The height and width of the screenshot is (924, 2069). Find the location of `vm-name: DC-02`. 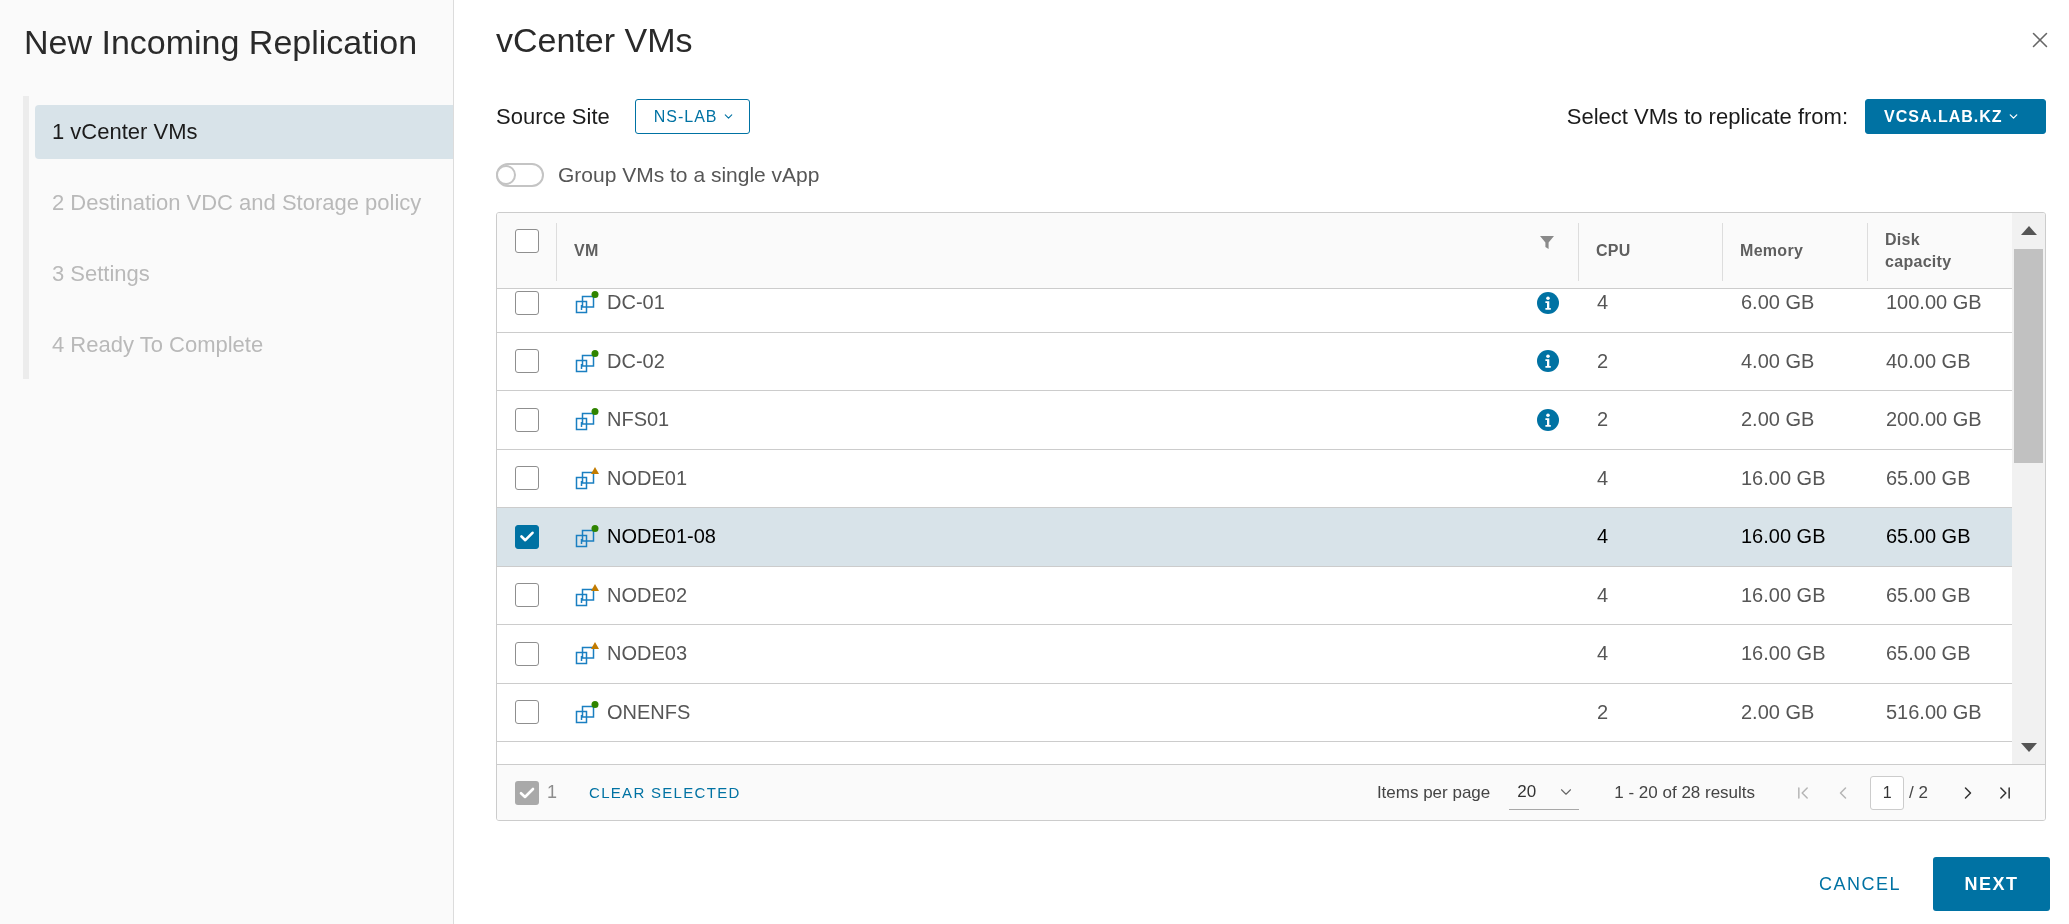

vm-name: DC-02 is located at coordinates (636, 361).